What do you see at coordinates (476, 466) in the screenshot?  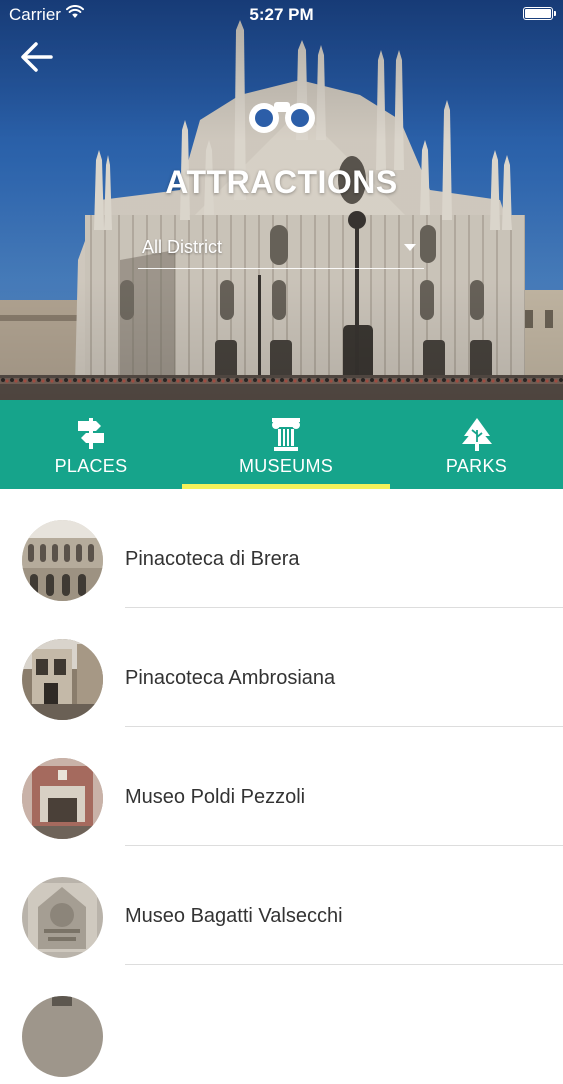 I see `tab-parks-label: PARKS` at bounding box center [476, 466].